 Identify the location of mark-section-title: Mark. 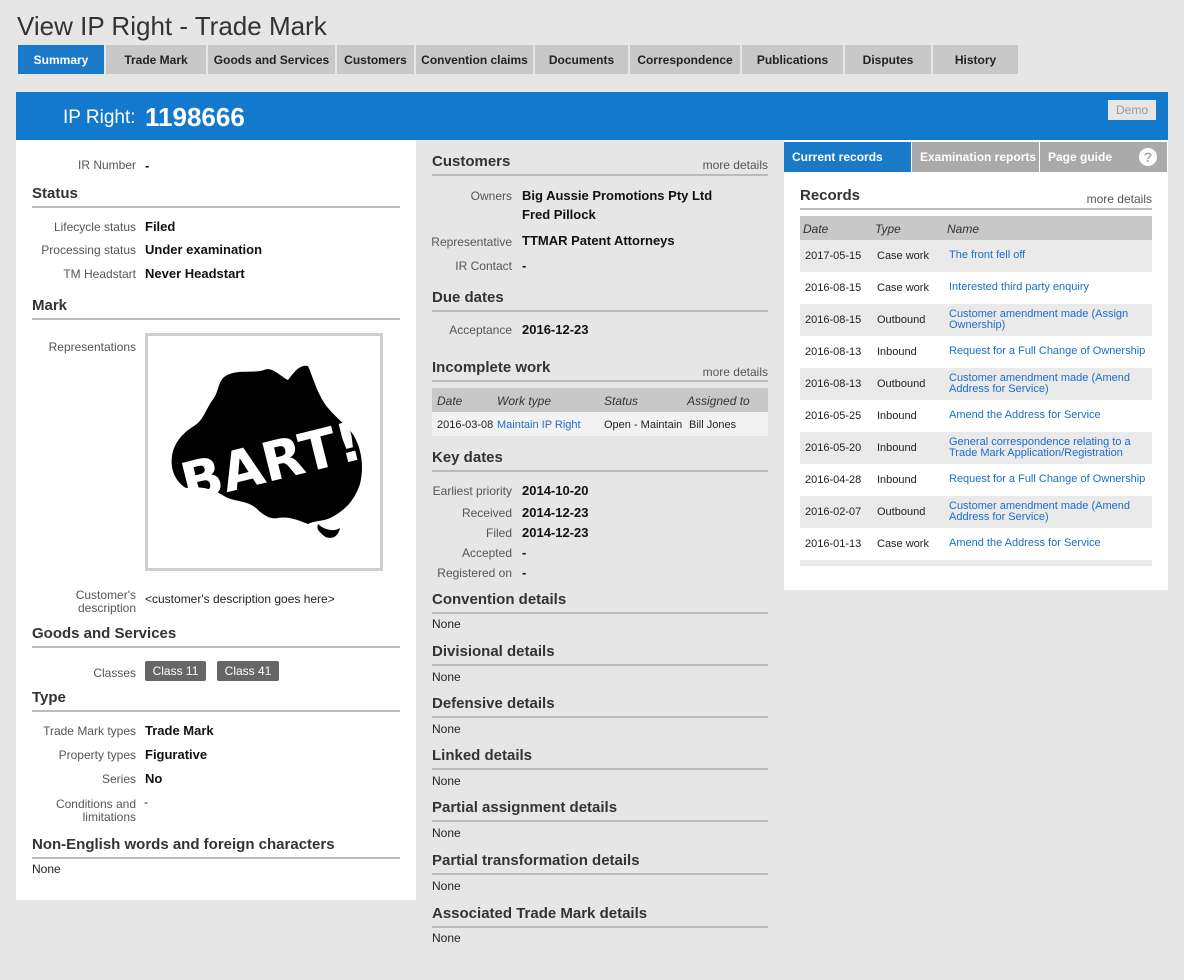
(216, 308).